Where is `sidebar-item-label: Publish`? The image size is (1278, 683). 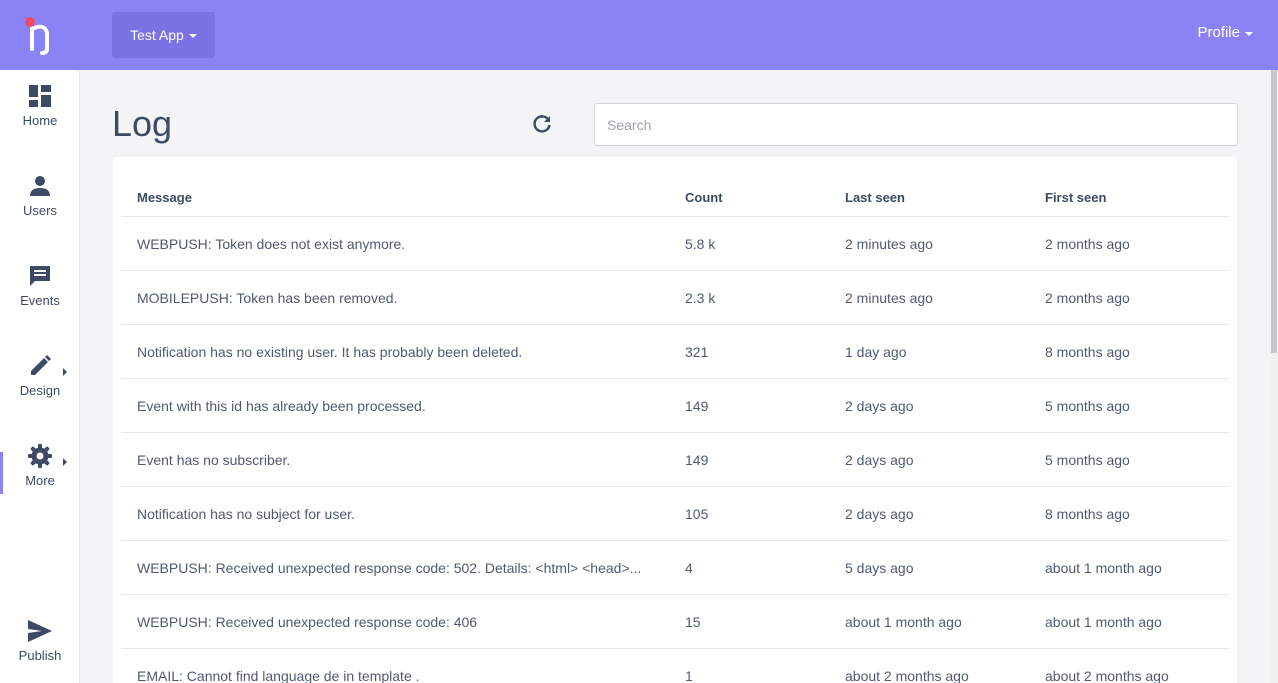
sidebar-item-label: Publish is located at coordinates (40, 655).